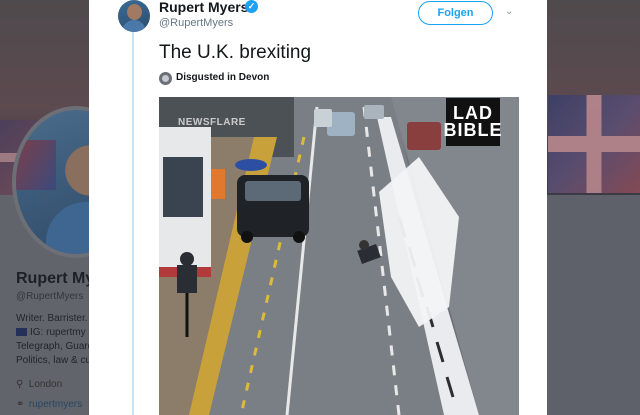 The width and height of the screenshot is (640, 415). I want to click on eu-flag-icon, so click(21, 332).